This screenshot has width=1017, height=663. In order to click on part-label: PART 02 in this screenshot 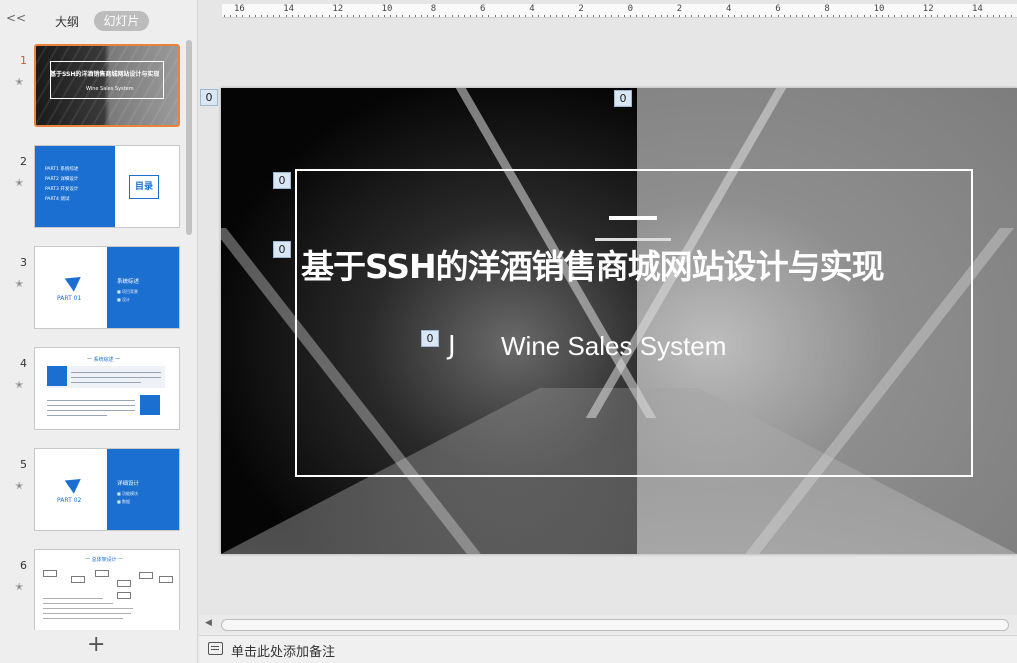, I will do `click(69, 500)`.